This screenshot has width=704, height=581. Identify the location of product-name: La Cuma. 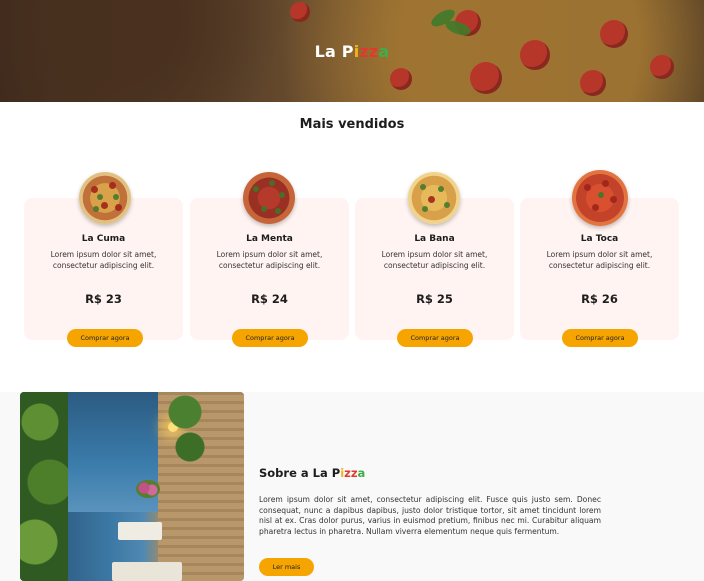
(103, 239).